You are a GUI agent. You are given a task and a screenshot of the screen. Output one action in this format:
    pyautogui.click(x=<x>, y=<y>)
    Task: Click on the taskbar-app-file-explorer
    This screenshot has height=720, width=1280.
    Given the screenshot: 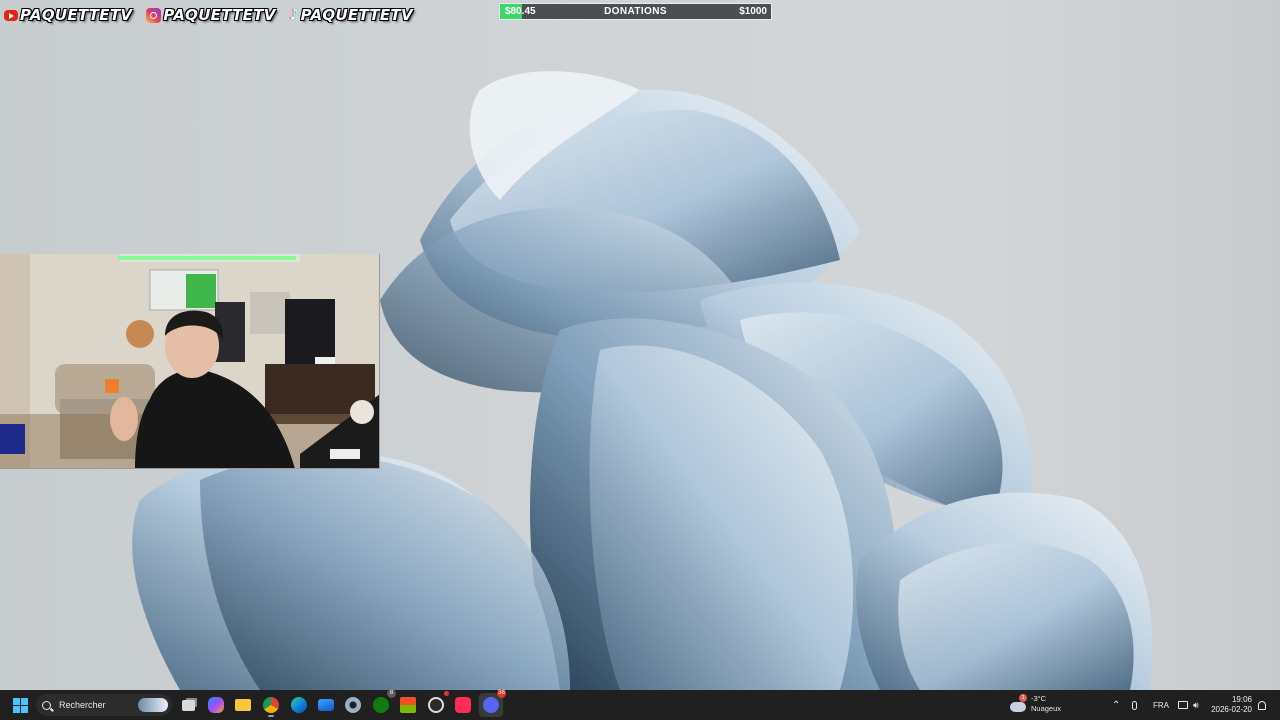 What is the action you would take?
    pyautogui.click(x=243, y=705)
    